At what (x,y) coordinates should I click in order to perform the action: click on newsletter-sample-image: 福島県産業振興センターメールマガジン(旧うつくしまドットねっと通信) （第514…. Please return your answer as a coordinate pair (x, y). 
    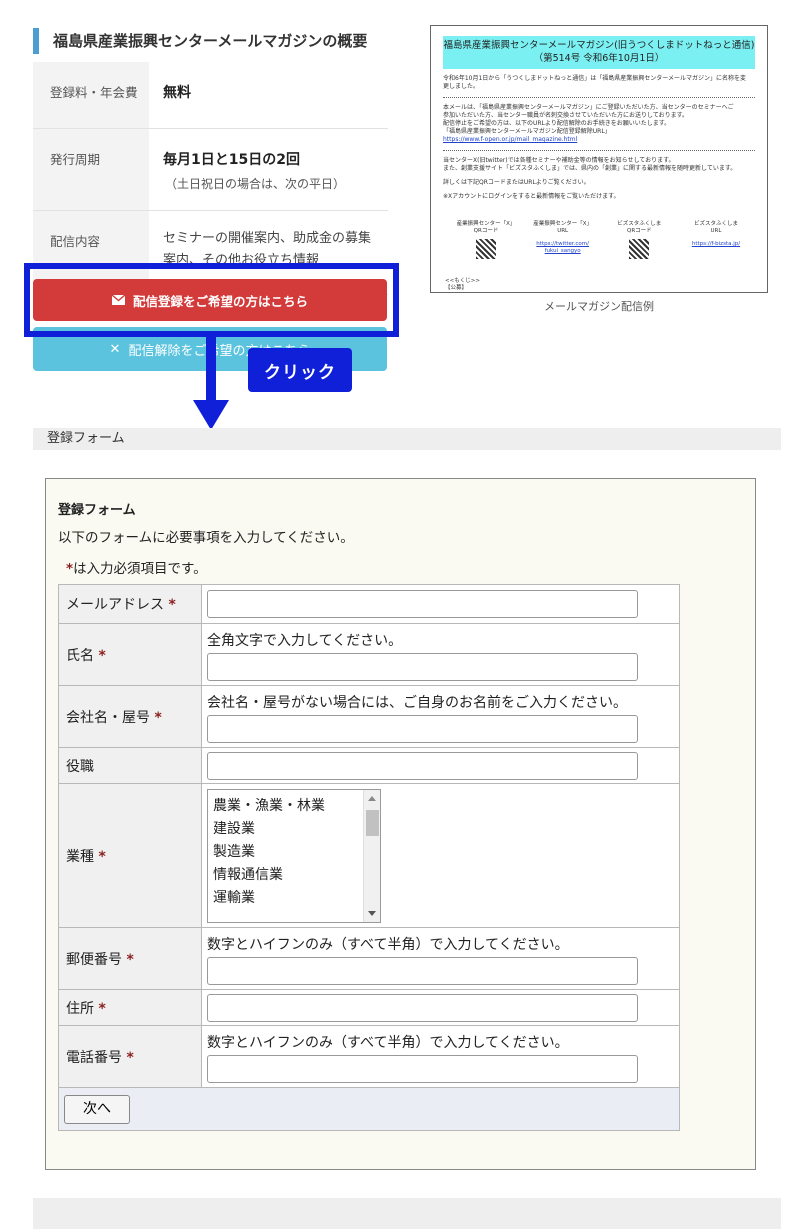
    Looking at the image, I should click on (599, 159).